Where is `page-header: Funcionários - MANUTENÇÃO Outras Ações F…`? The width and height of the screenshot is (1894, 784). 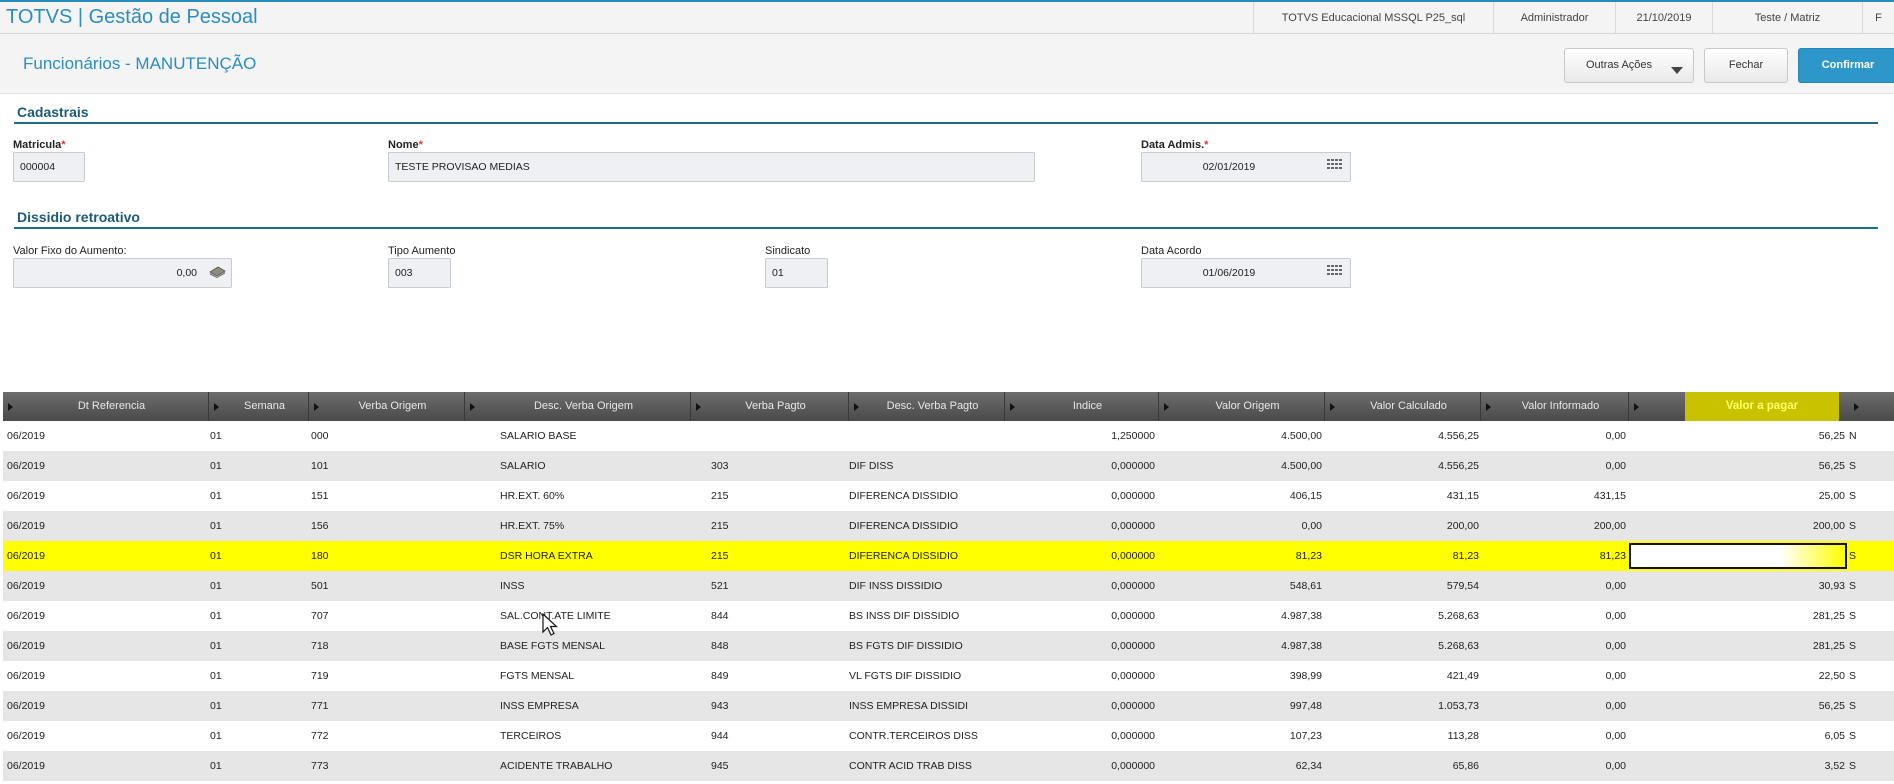
page-header: Funcionários - MANUTENÇÃO Outras Ações F… is located at coordinates (947, 64).